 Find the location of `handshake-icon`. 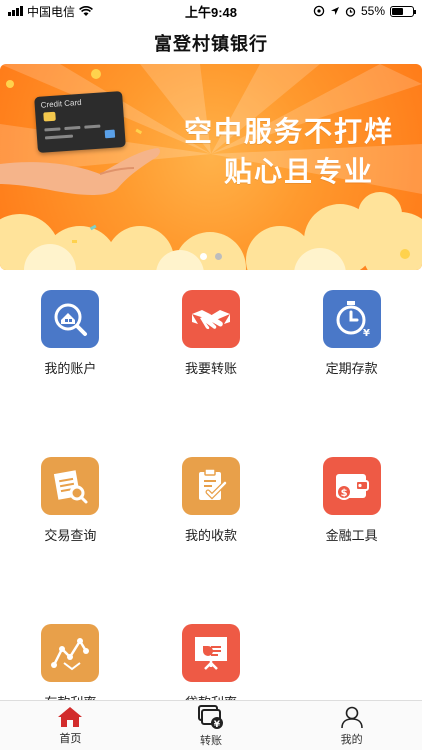

handshake-icon is located at coordinates (210, 319).